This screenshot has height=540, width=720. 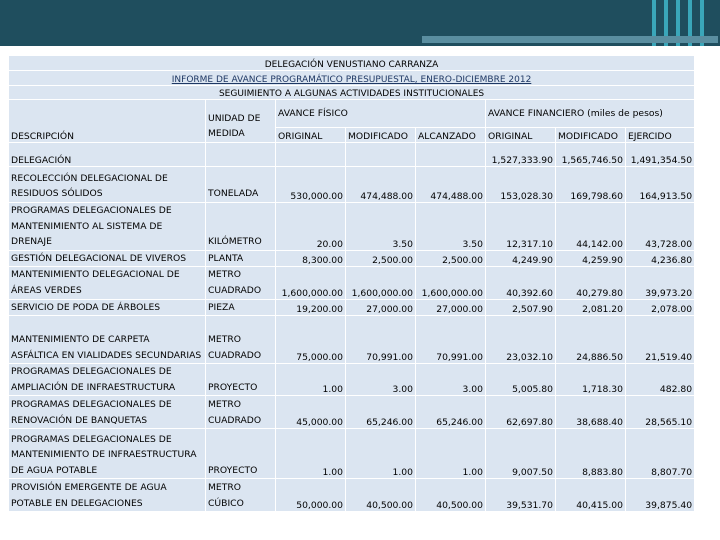 What do you see at coordinates (520, 495) in the screenshot?
I see `row-original-financiero: 39,531.70` at bounding box center [520, 495].